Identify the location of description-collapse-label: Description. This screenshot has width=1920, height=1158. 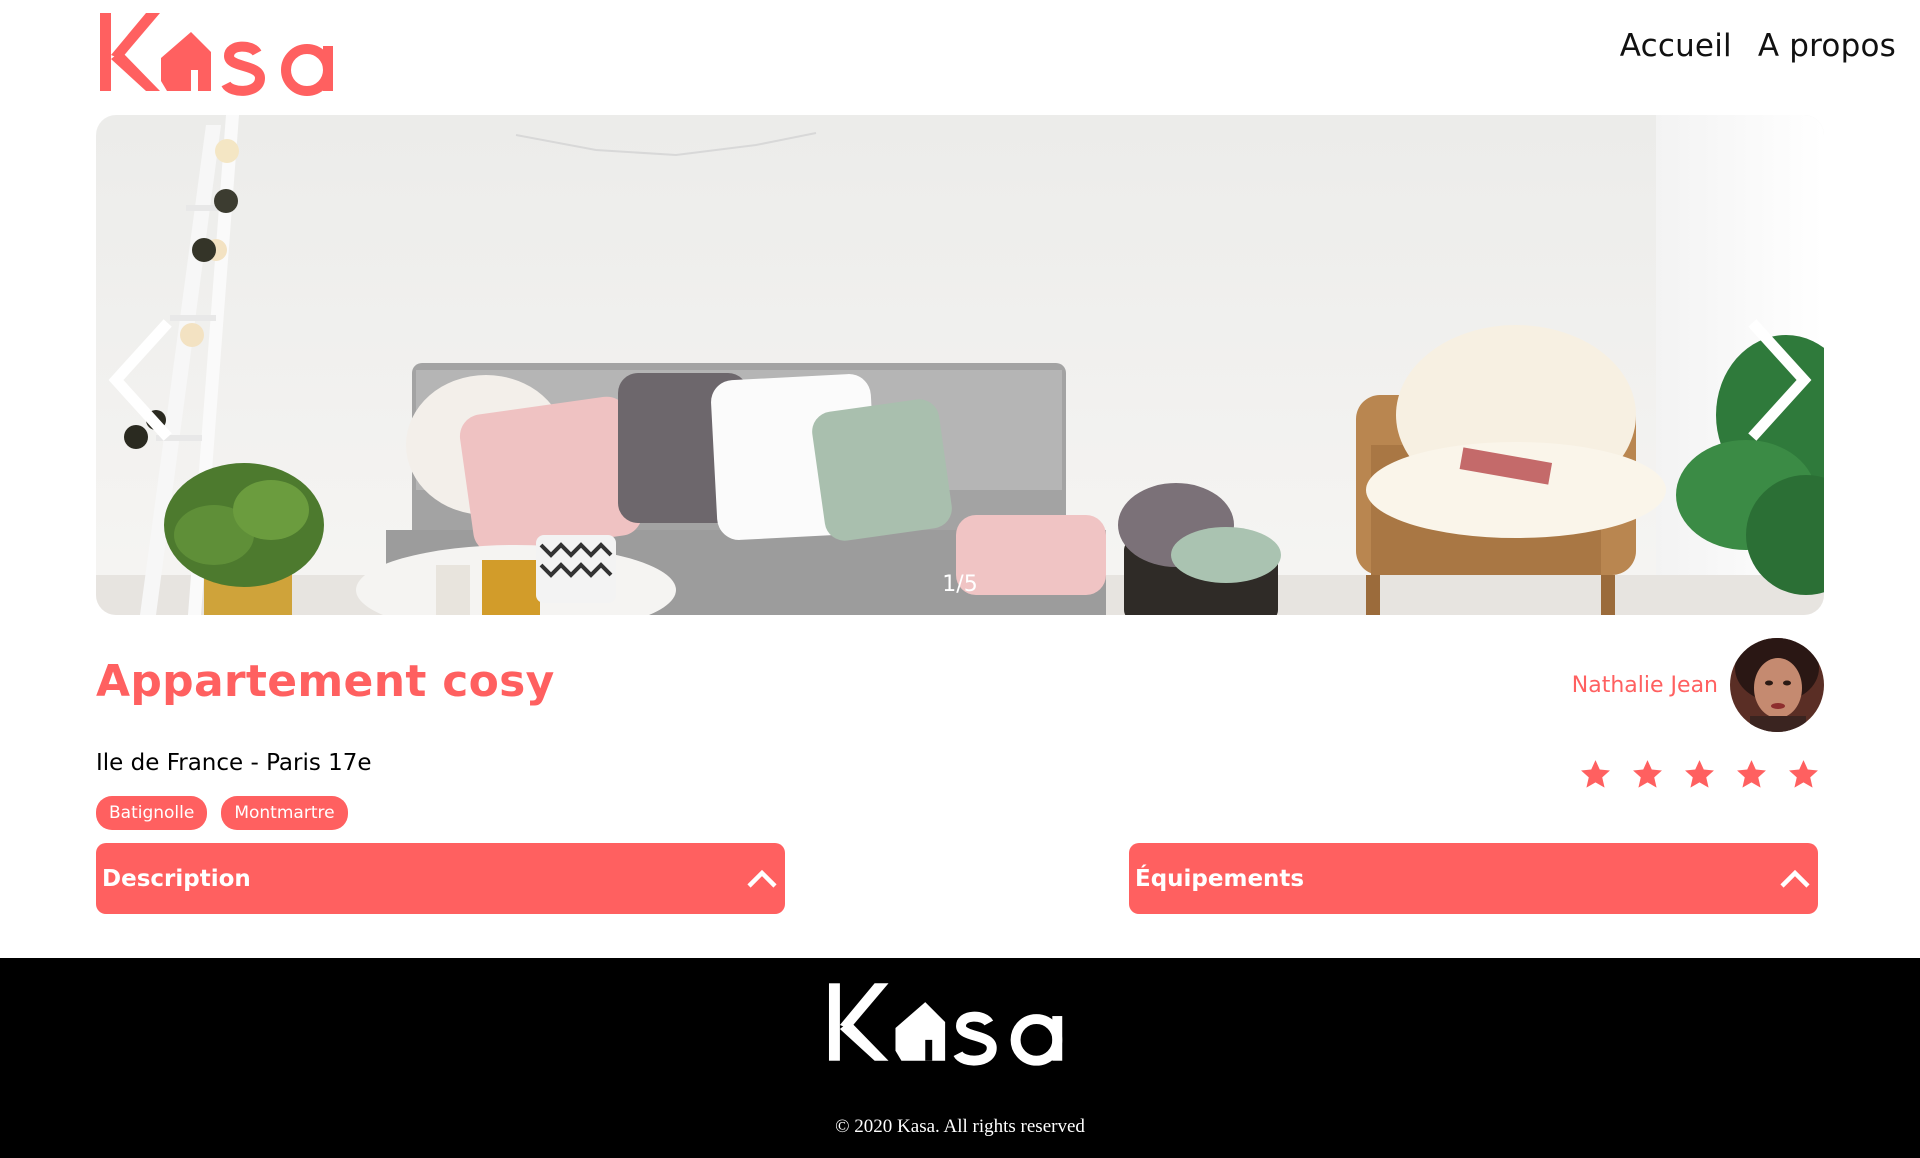
(176, 878).